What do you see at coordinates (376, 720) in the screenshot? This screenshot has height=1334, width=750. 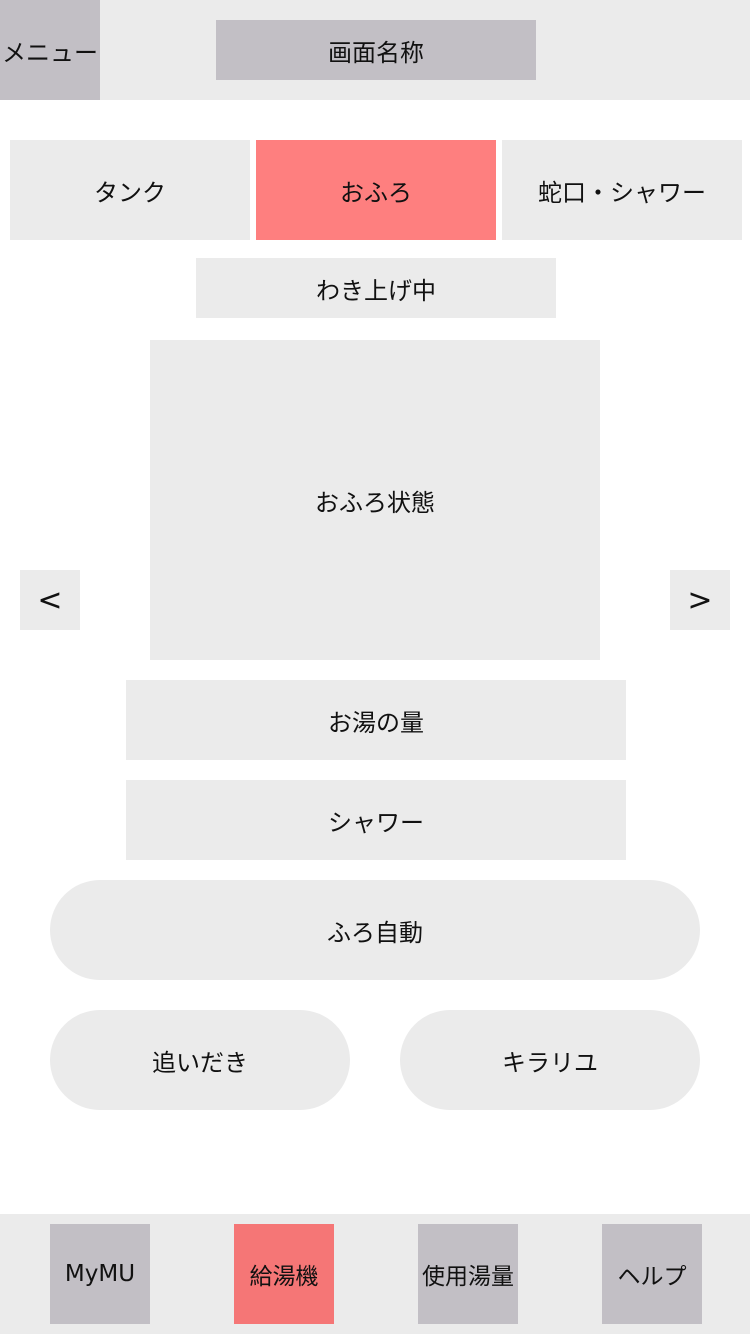 I see `water-amount-box: お湯の量` at bounding box center [376, 720].